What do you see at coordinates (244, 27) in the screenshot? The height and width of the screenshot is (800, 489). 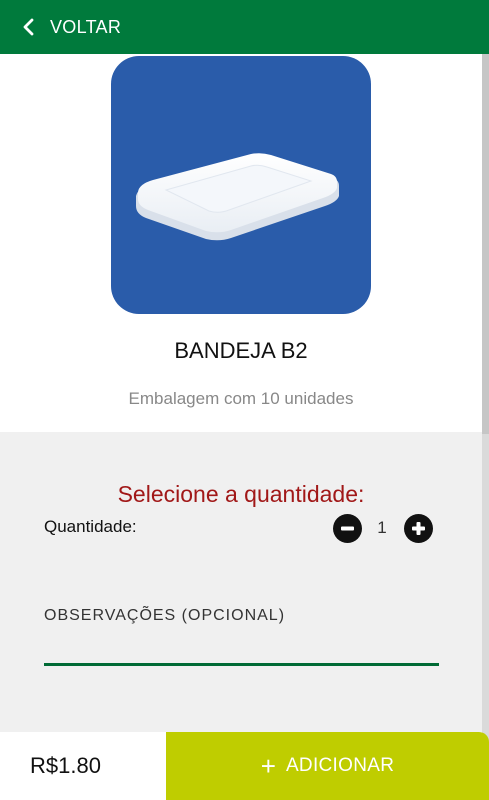 I see `top-bar: VOLTAR` at bounding box center [244, 27].